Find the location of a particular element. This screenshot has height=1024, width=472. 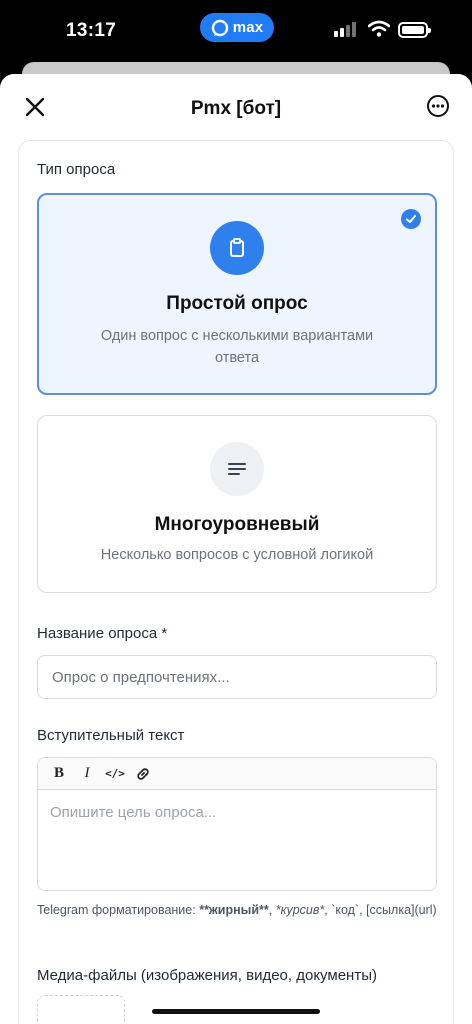

status-time: 13:17 is located at coordinates (91, 30).